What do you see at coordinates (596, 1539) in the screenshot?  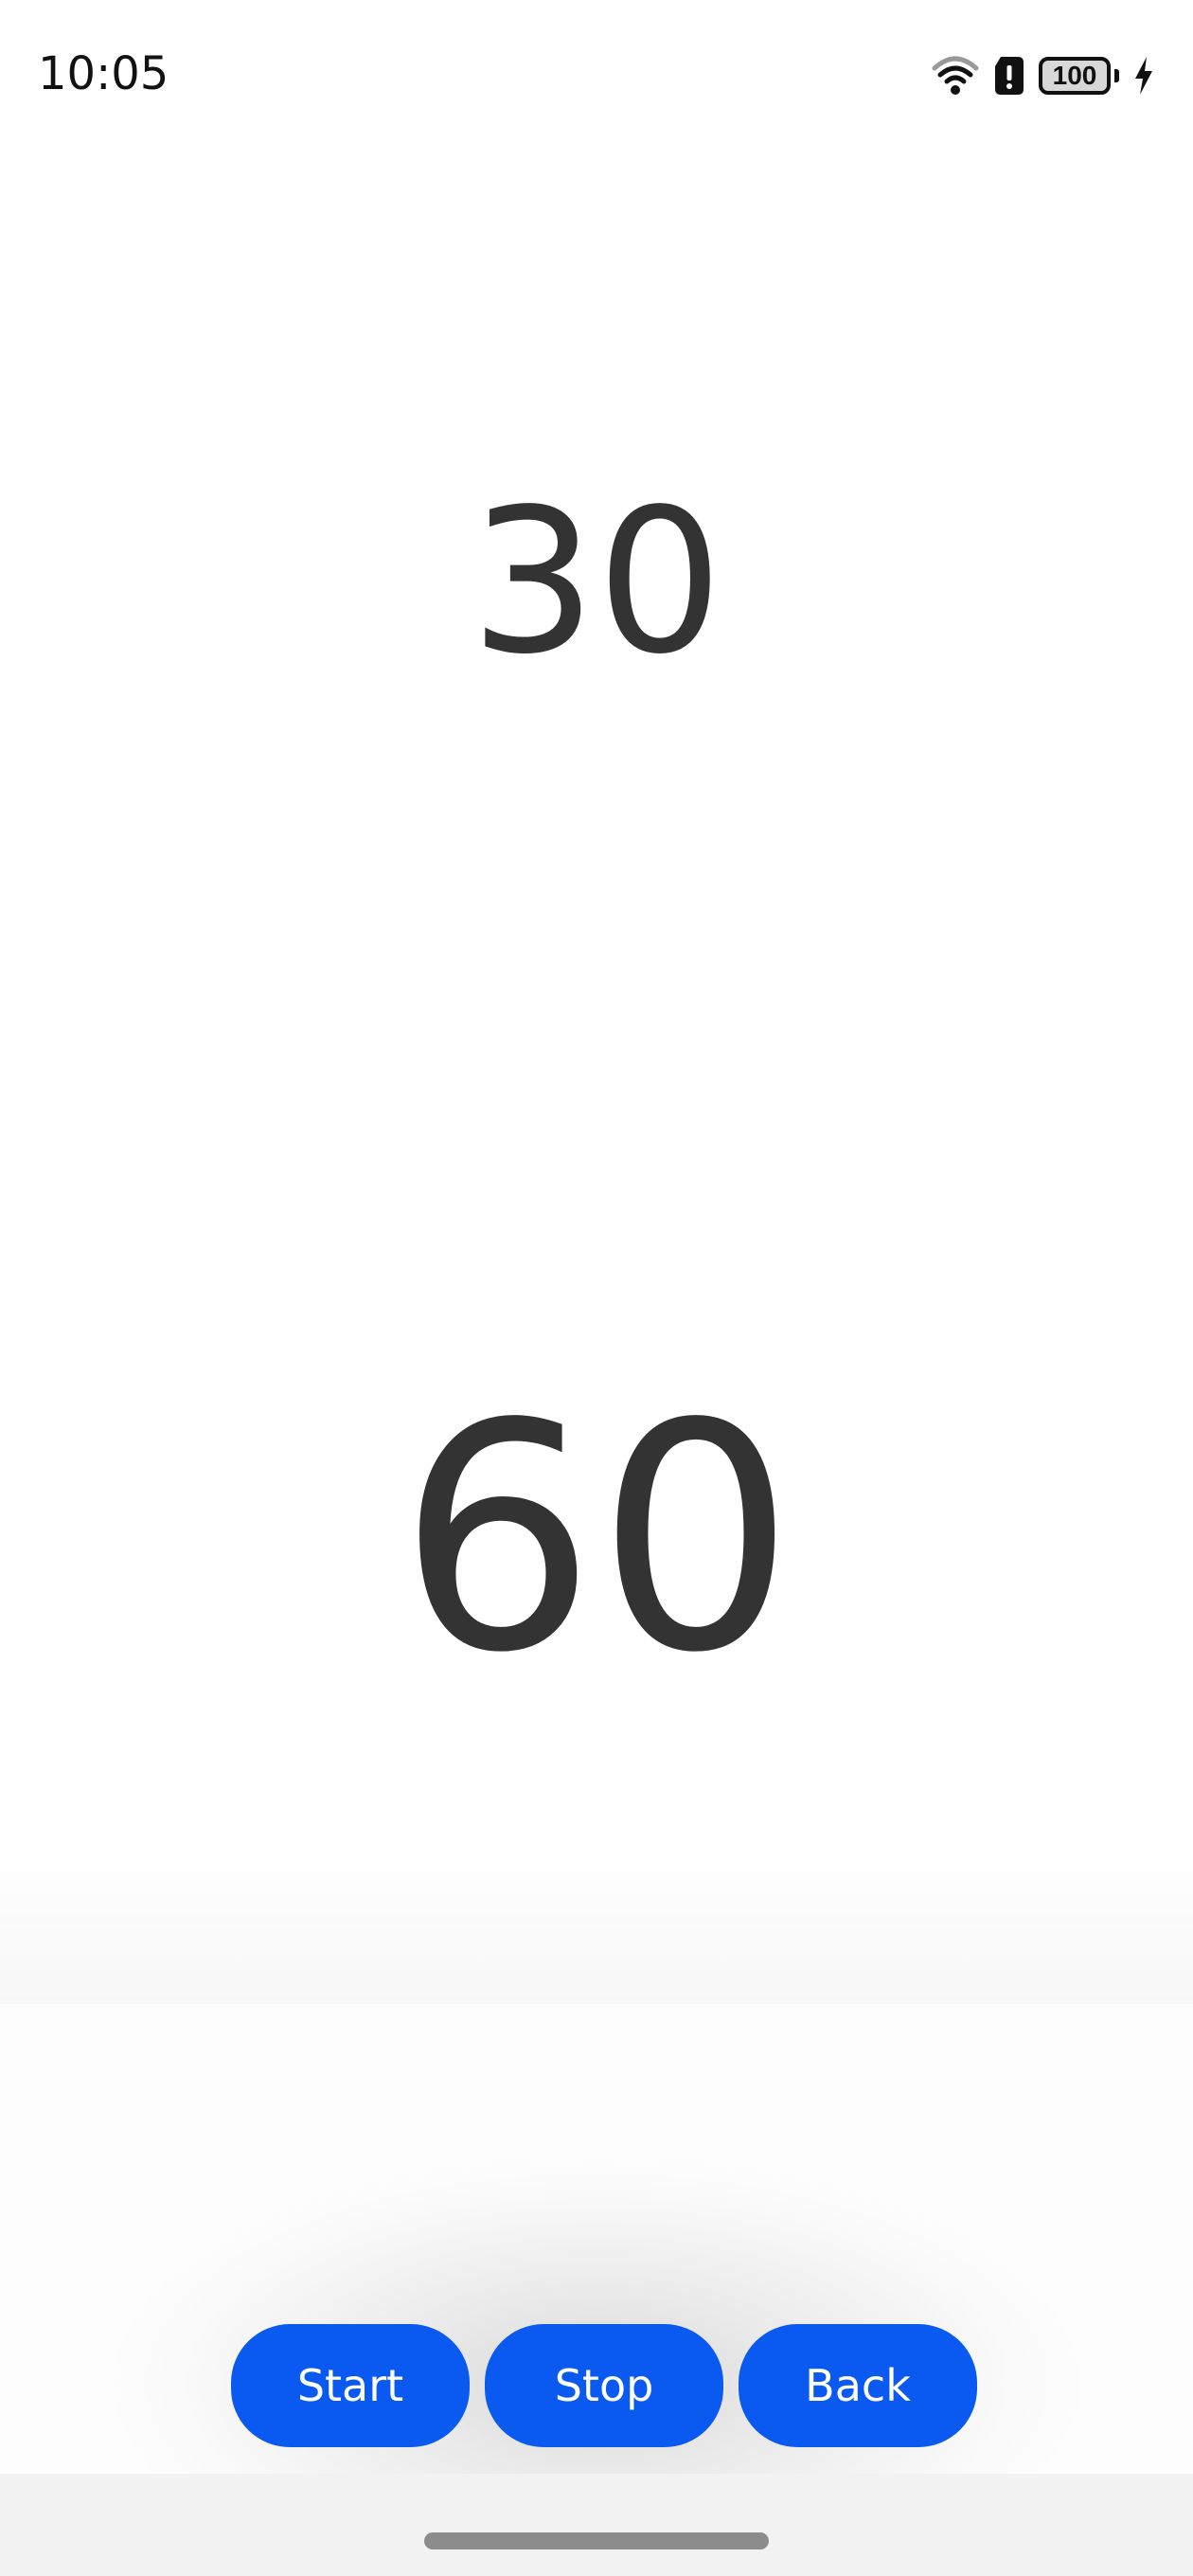 I see `primary-count: 60` at bounding box center [596, 1539].